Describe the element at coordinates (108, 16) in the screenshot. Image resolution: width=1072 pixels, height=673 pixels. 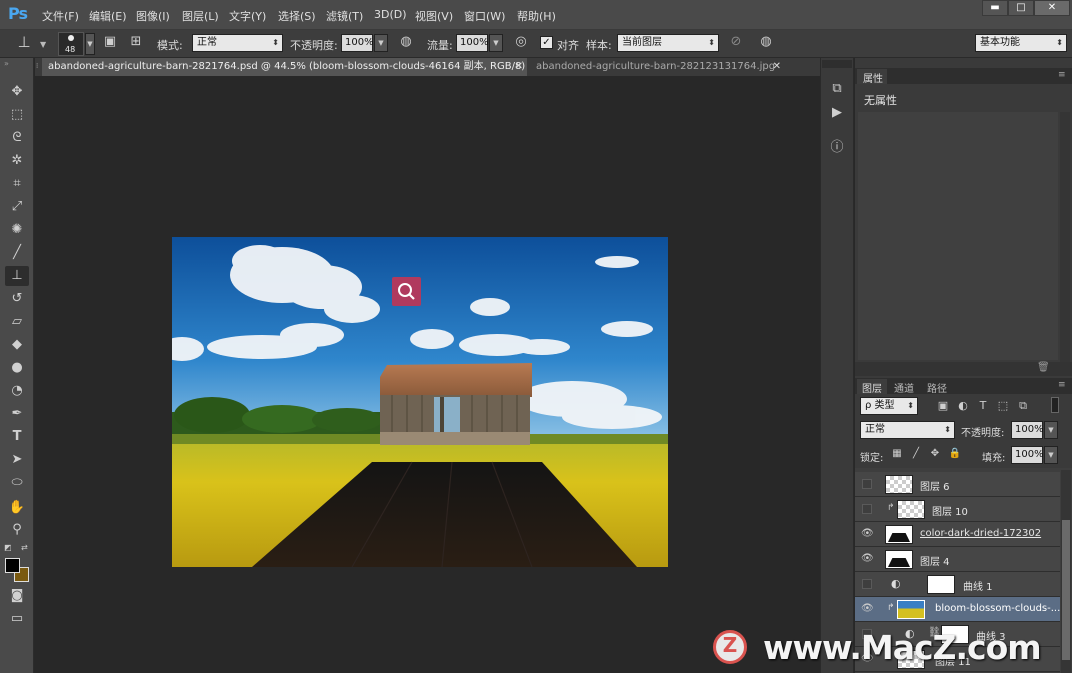
I see `menu-edit: 编辑(E)` at that location.